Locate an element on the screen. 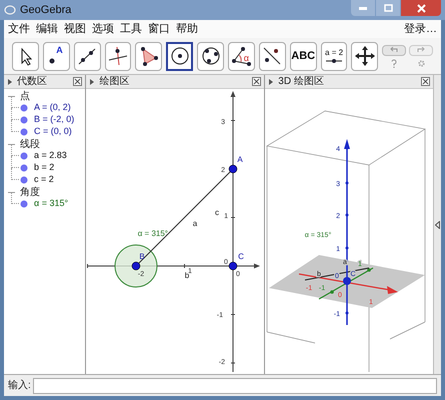  move-arrows-icon is located at coordinates (364, 56).